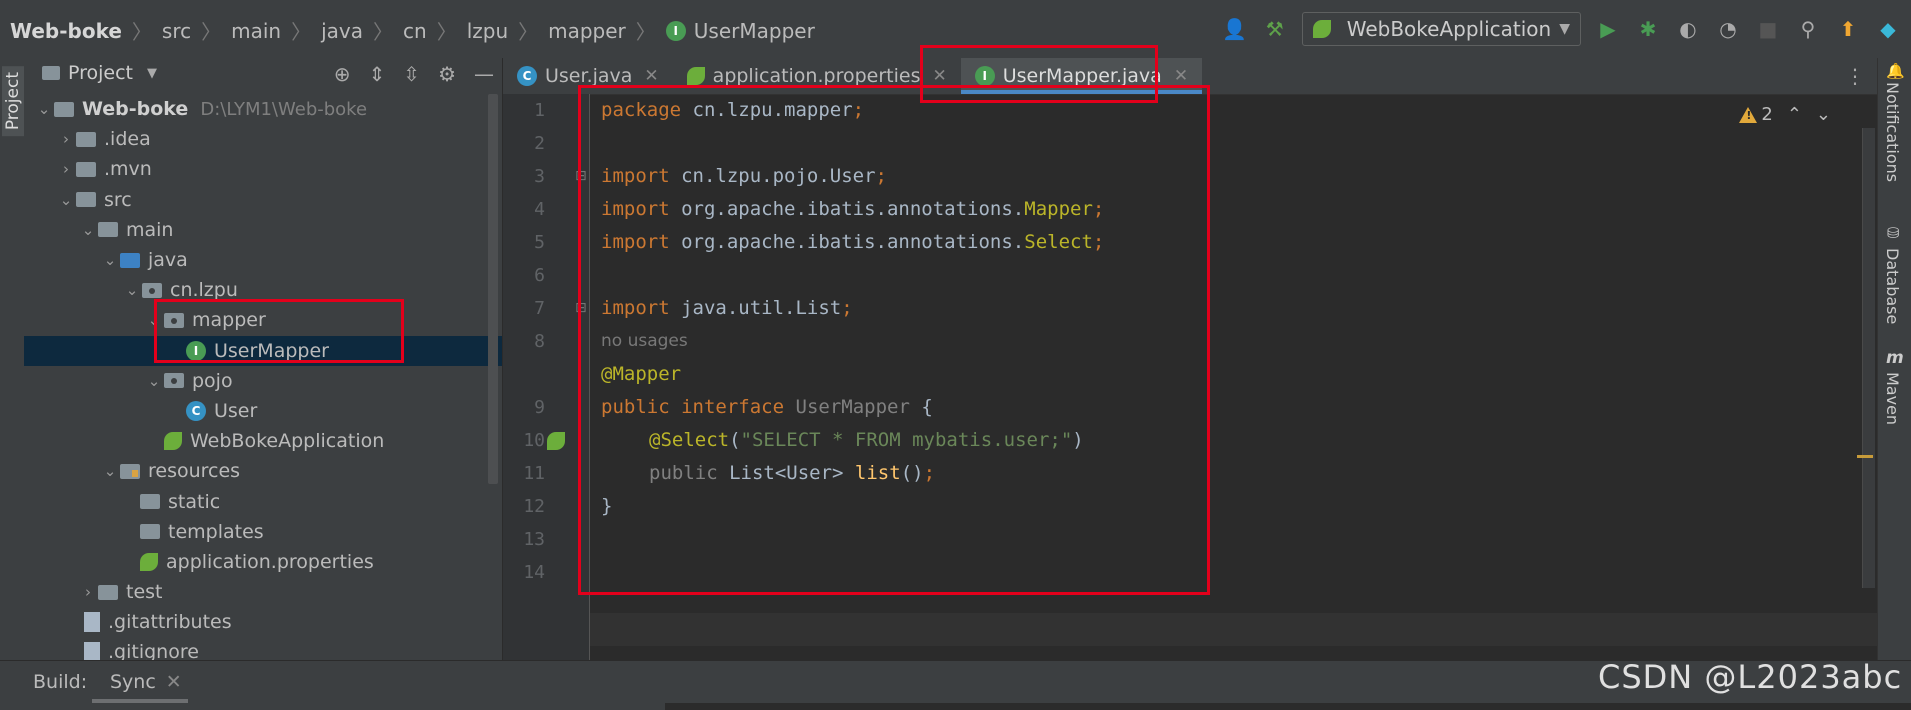  I want to click on debug-icon: ✱, so click(1648, 29).